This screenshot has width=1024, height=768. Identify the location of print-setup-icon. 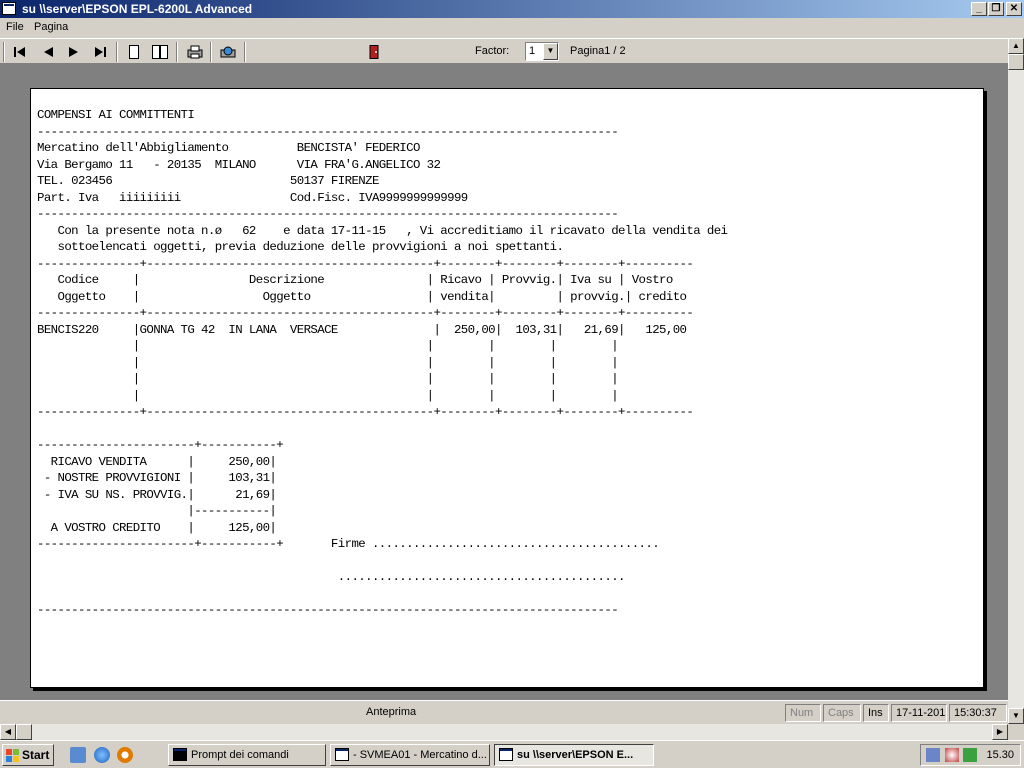
(228, 52).